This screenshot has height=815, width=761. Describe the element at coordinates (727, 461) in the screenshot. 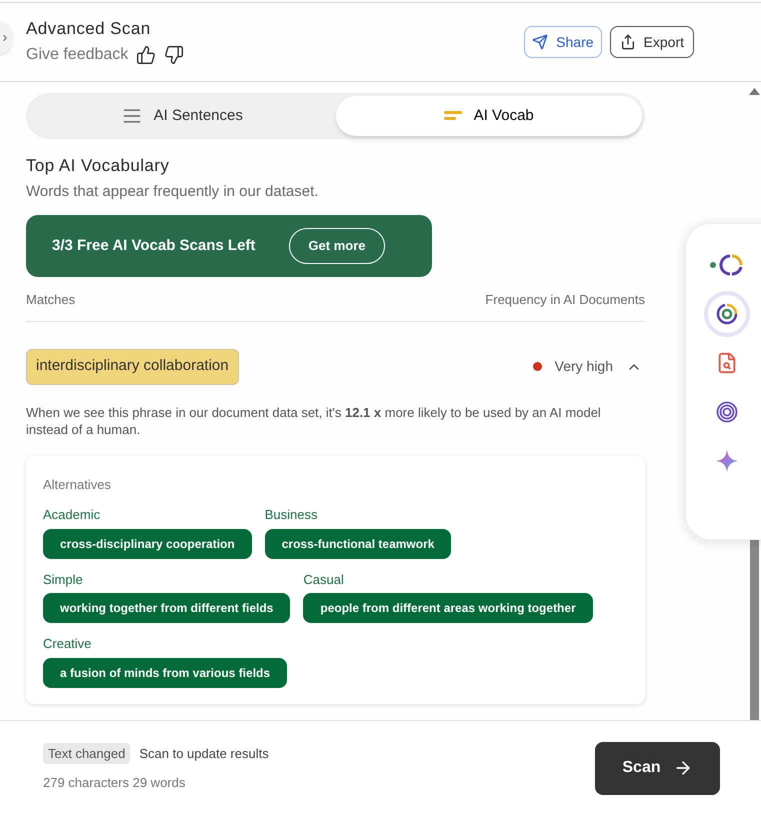

I see `sparkle-icon` at that location.